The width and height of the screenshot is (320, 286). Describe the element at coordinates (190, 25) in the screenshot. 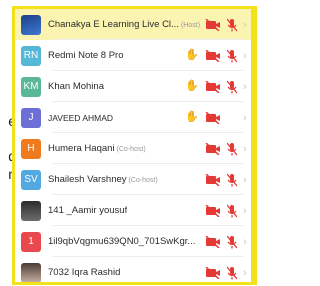

I see `role-tag: (Host)` at that location.